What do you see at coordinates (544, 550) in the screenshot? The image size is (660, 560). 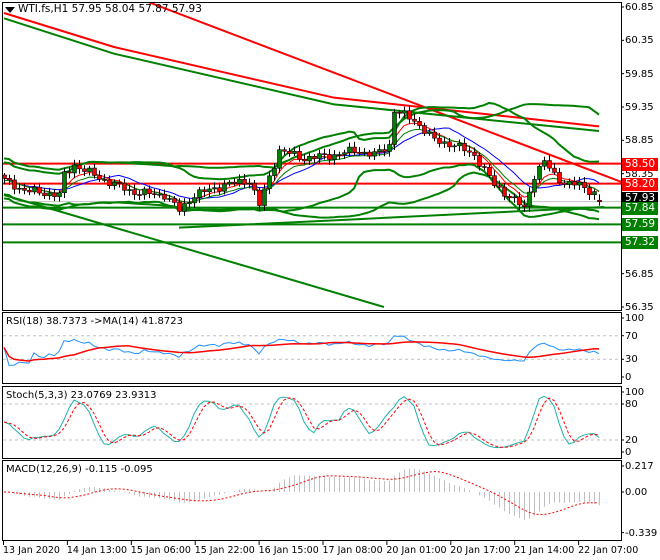 I see `time-axis-label: 21 Jan 14:00` at bounding box center [544, 550].